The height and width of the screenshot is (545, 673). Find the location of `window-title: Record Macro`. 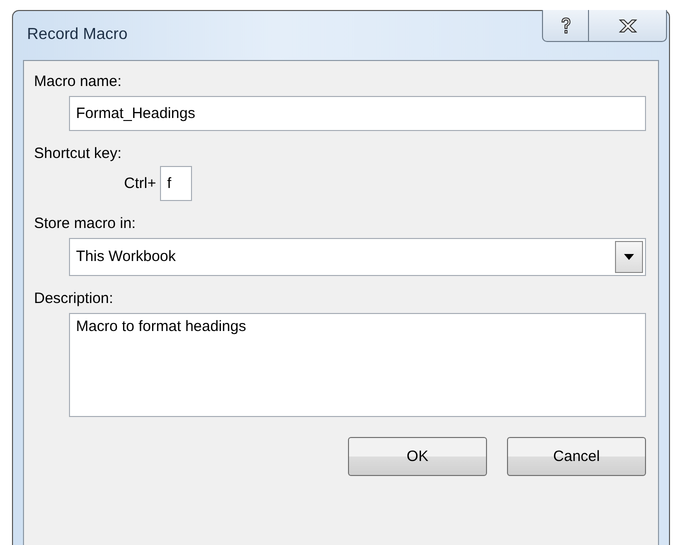

window-title: Record Macro is located at coordinates (77, 35).